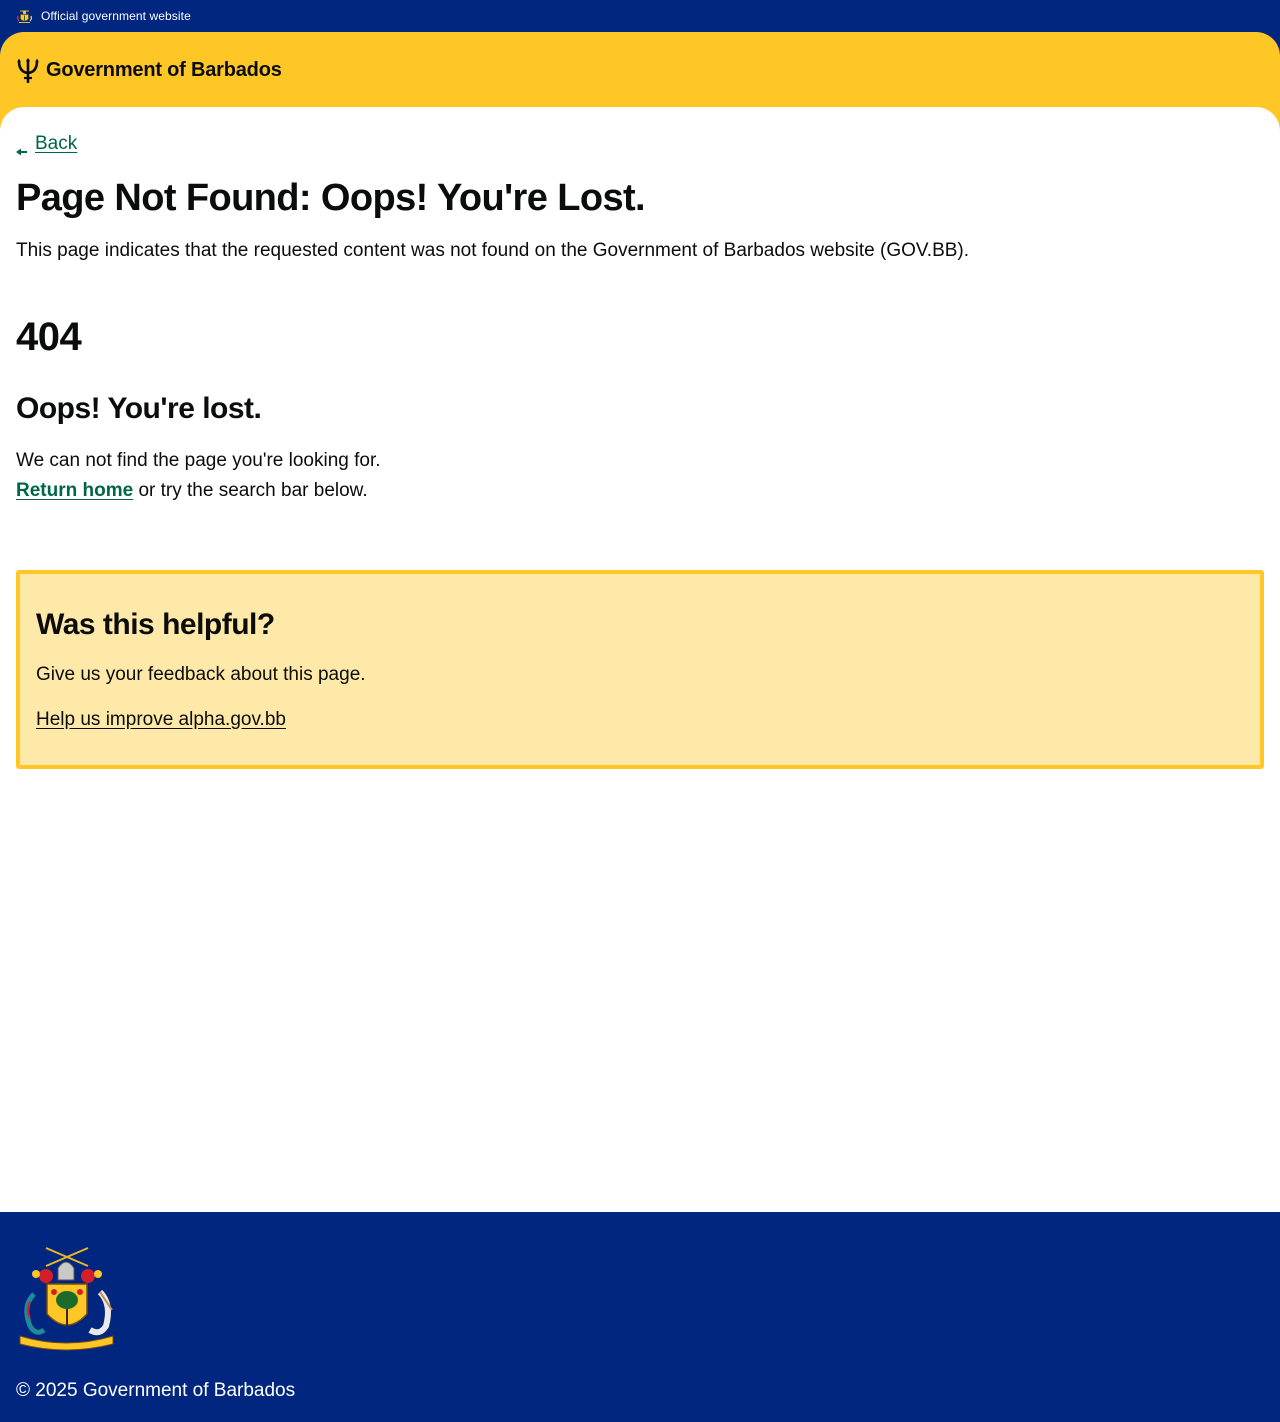  Describe the element at coordinates (74, 490) in the screenshot. I see `return-home-link: Return home` at that location.